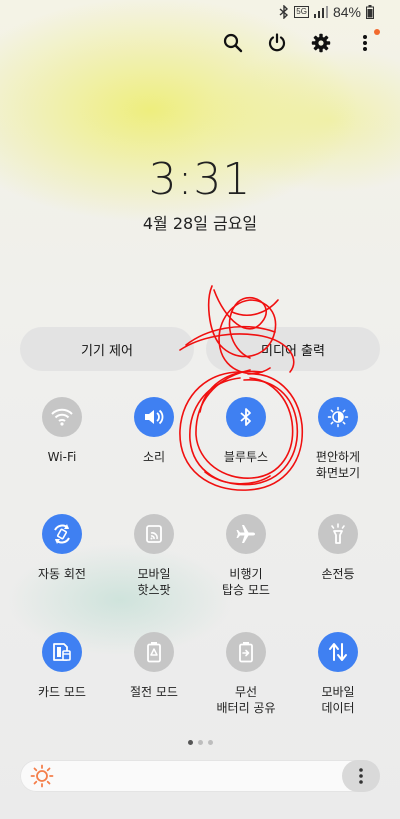  I want to click on tile-label: 비행기 탑승 모드, so click(246, 582).